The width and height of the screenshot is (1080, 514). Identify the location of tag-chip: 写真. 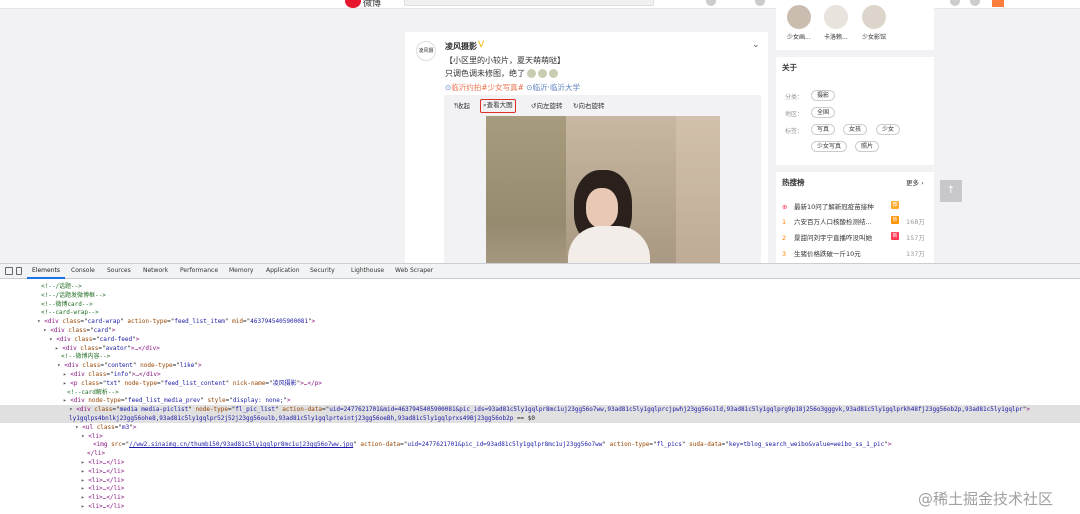
(823, 129).